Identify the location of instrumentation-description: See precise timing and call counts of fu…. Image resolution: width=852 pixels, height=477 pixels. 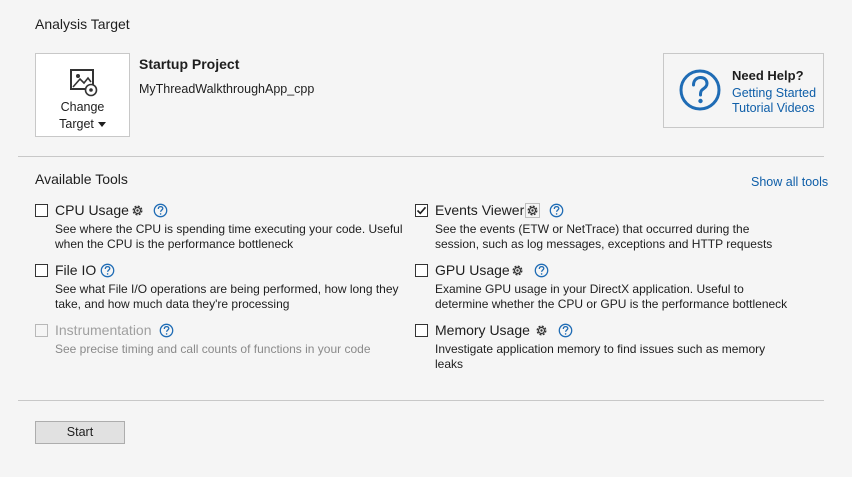
(213, 349).